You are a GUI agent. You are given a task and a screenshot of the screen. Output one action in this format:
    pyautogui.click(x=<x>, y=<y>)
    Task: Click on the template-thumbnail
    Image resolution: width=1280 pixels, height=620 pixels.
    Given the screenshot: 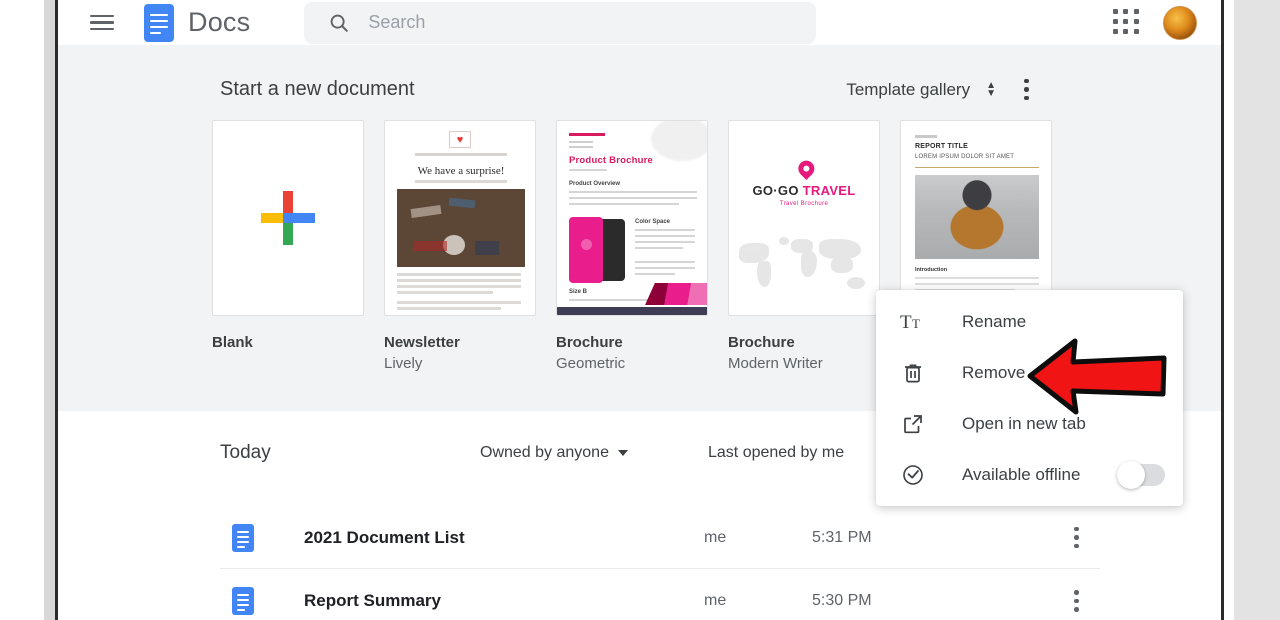 What is the action you would take?
    pyautogui.click(x=288, y=218)
    